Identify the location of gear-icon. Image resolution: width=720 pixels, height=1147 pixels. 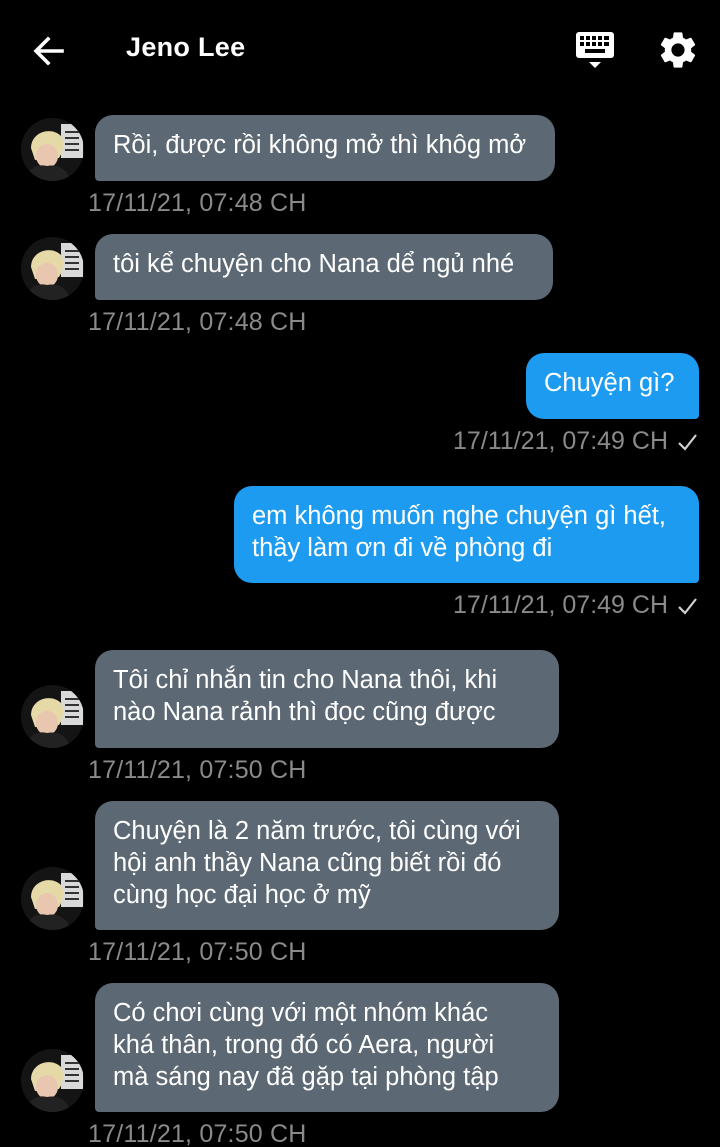
(678, 50).